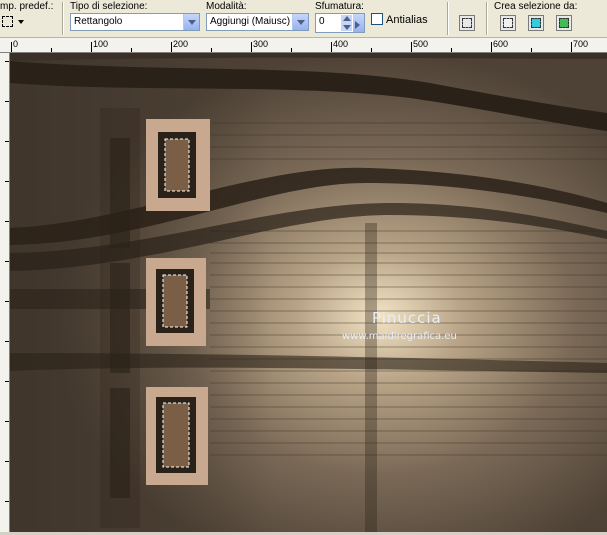 The width and height of the screenshot is (607, 535). Describe the element at coordinates (358, 23) in the screenshot. I see `spin-popout-icon` at that location.